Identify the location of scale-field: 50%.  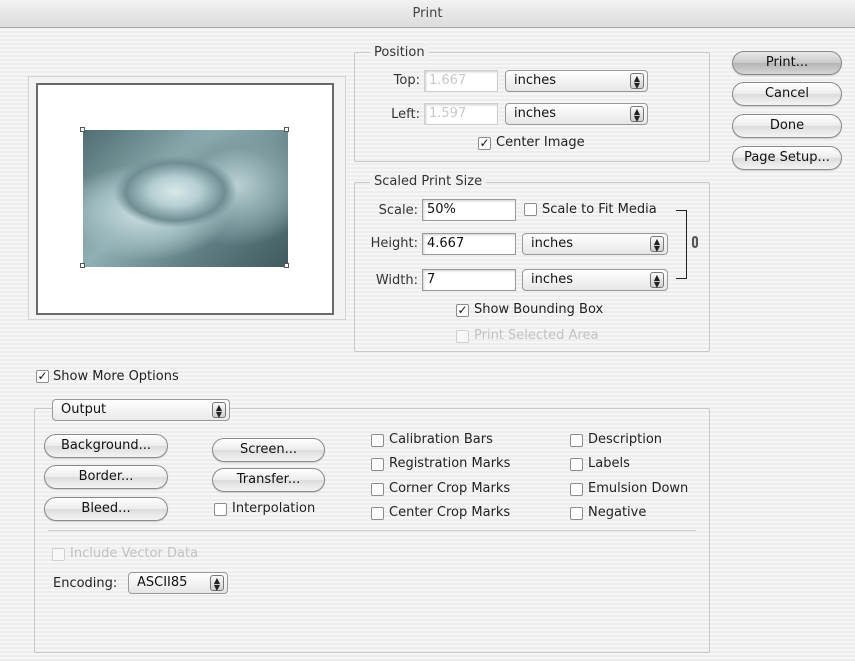
(469, 210).